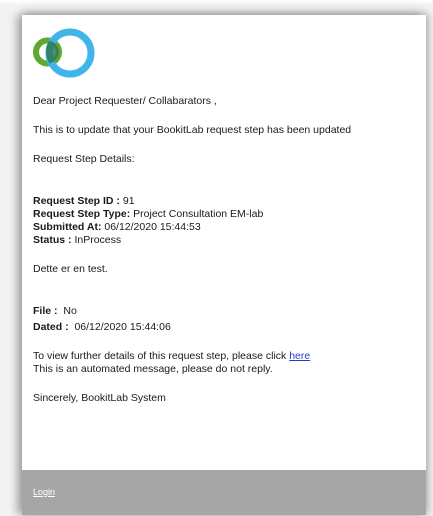 Image resolution: width=433 pixels, height=516 pixels. I want to click on dated-value: 06/12/2020 15:44:06, so click(122, 327).